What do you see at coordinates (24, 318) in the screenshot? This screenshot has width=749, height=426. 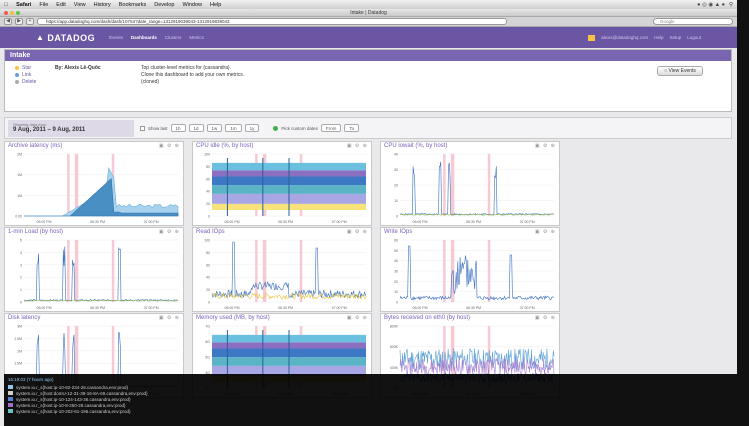 I see `graph-title-text: Disk latency` at bounding box center [24, 318].